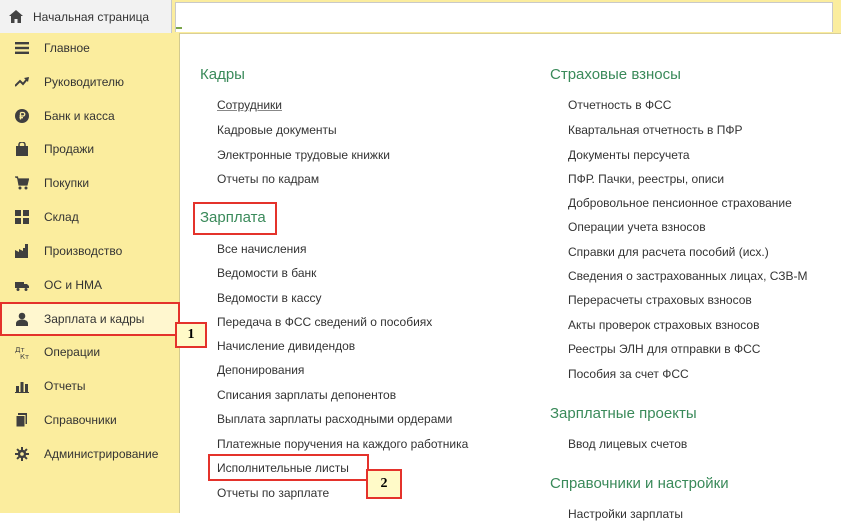 This screenshot has height=521, width=841. I want to click on top-bar: Начальная страница, so click(420, 17).